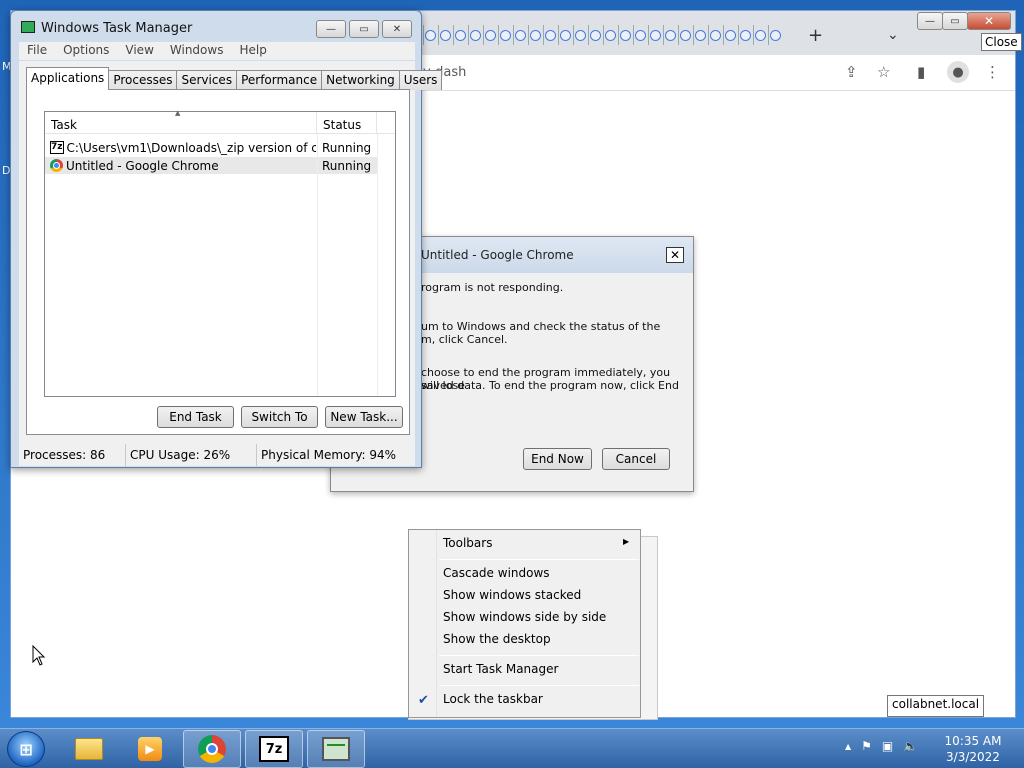  Describe the element at coordinates (26, 749) in the screenshot. I see `start-button: ⊞` at that location.